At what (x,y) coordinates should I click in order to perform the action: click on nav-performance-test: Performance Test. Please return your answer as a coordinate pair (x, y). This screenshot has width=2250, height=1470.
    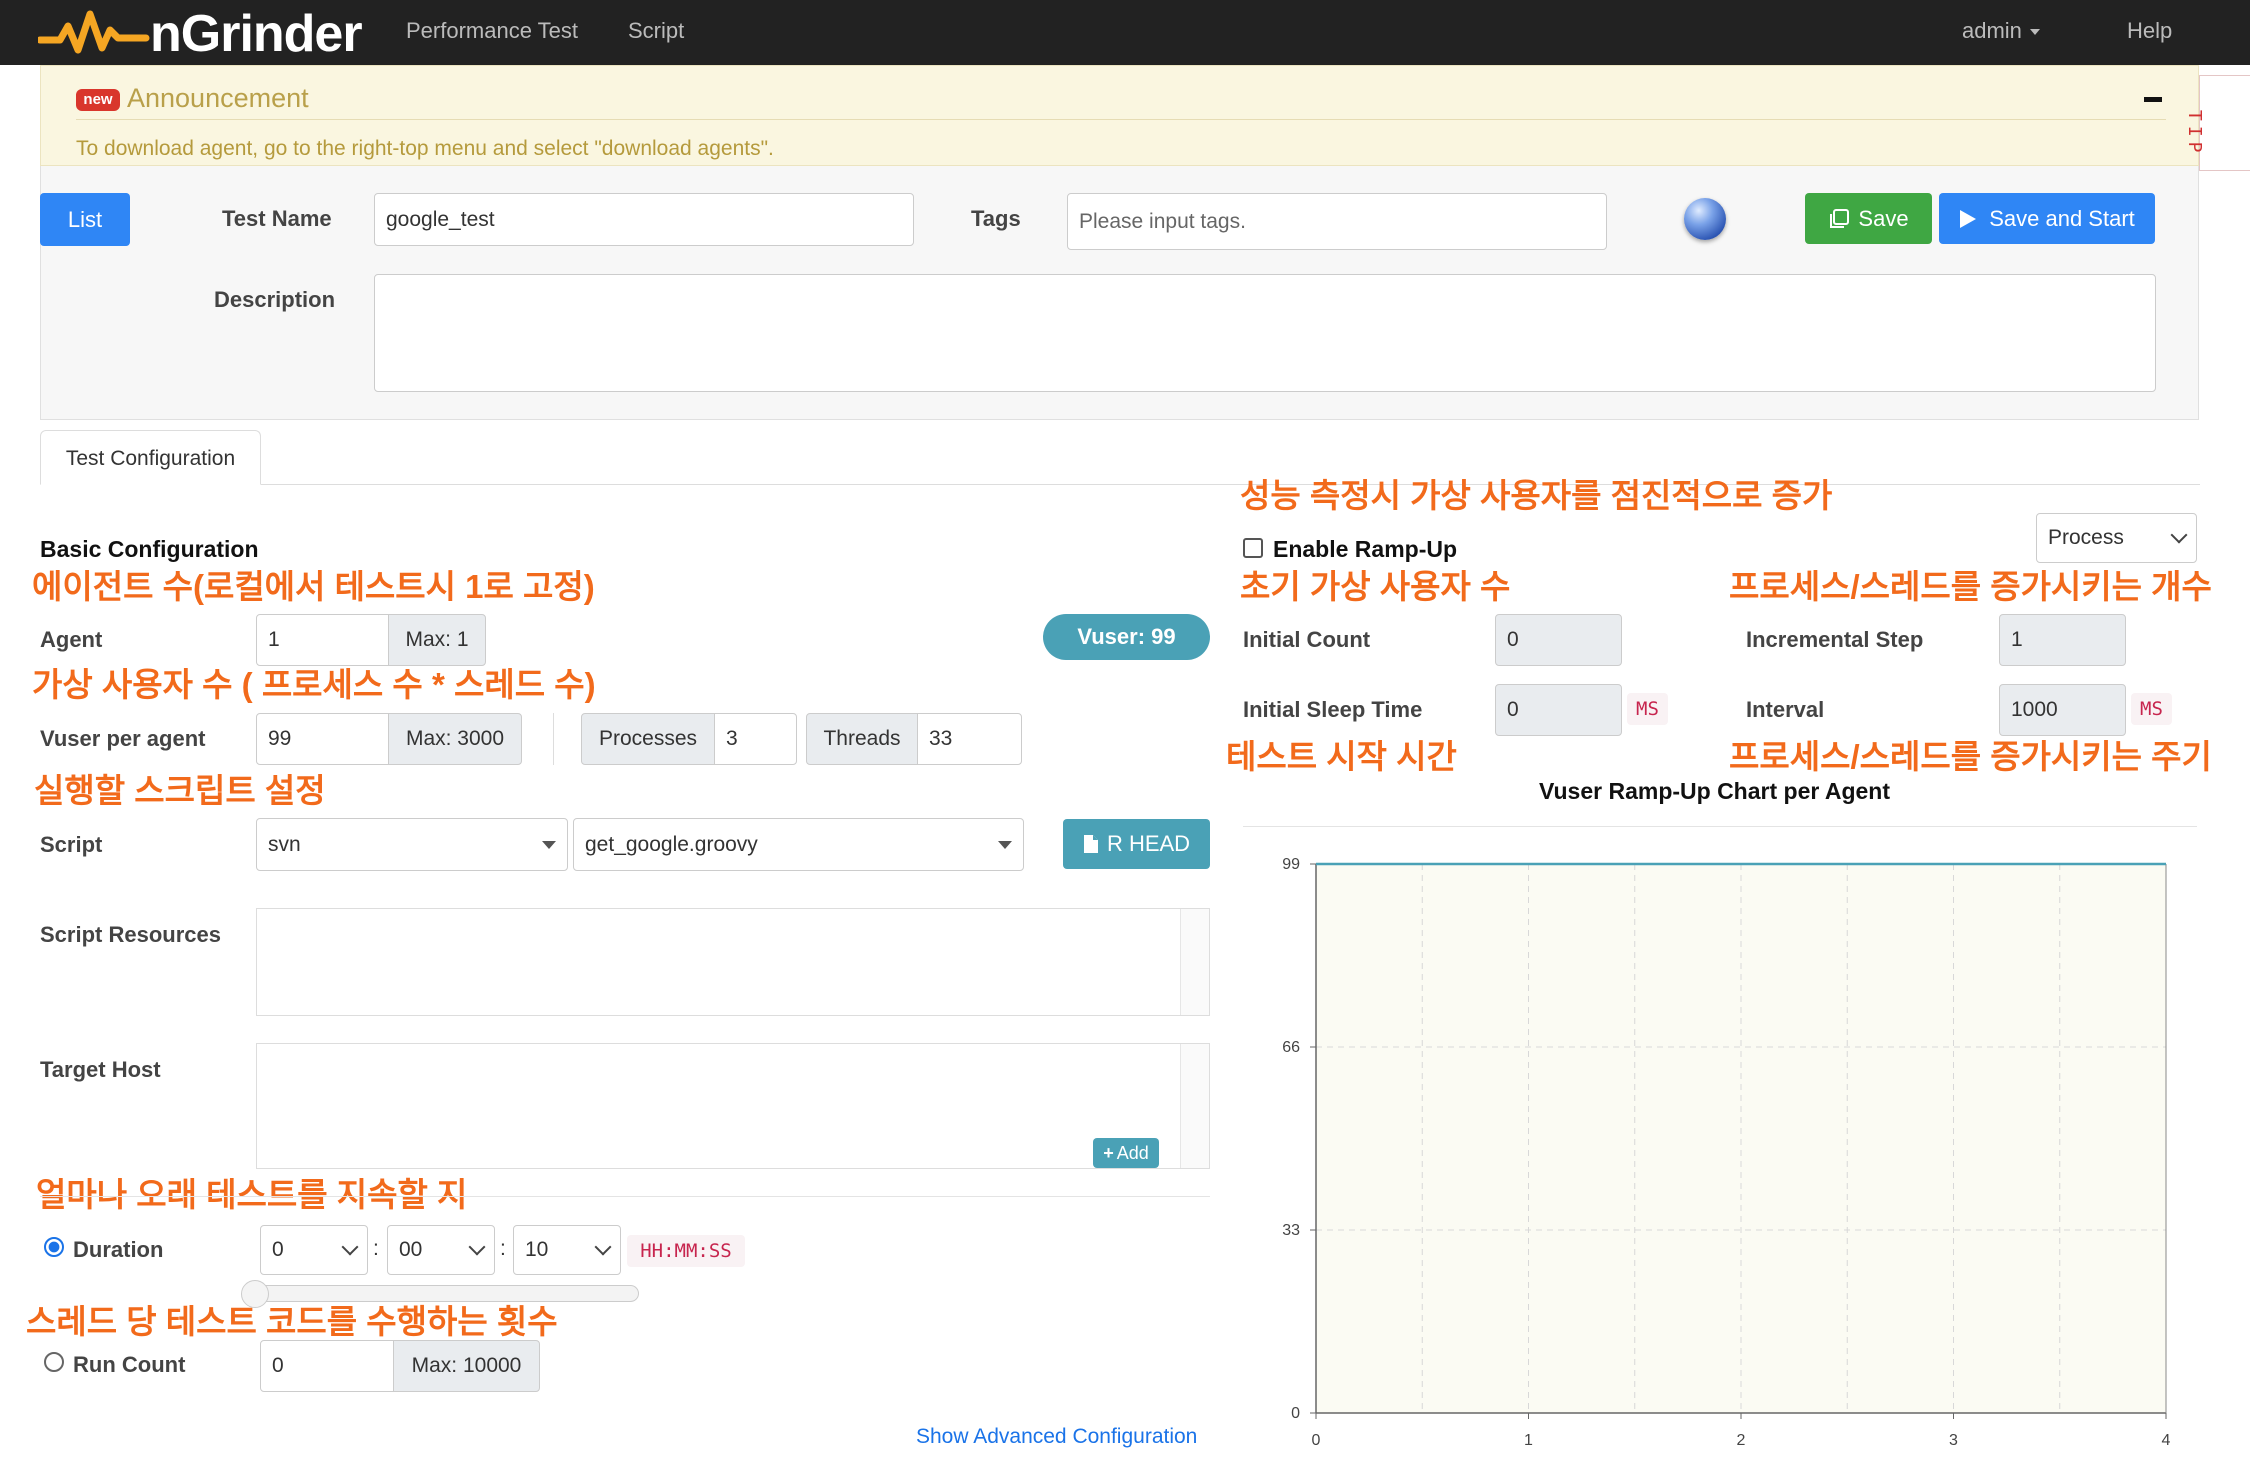
    Looking at the image, I should click on (492, 31).